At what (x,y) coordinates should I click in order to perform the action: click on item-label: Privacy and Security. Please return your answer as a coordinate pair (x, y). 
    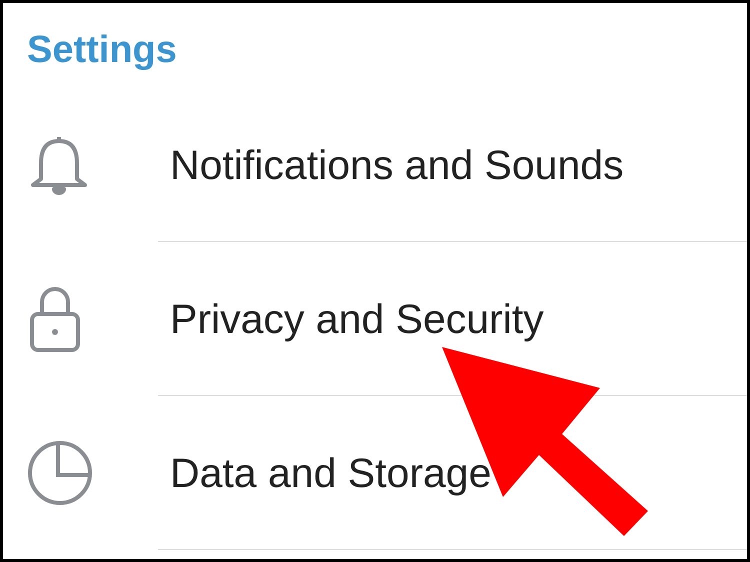
    Looking at the image, I should click on (357, 319).